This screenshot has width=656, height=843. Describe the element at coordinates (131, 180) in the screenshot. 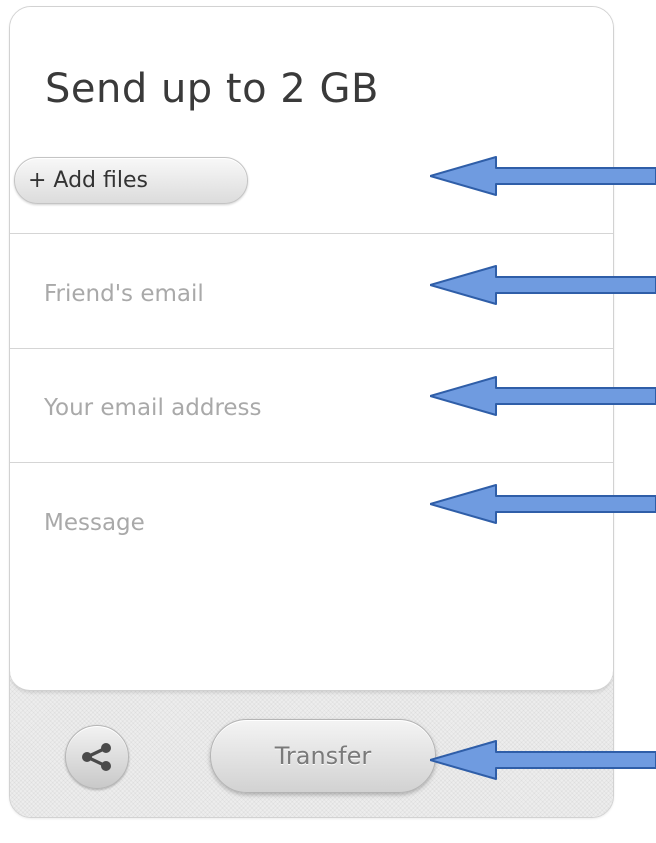

I see `add-files-button: + Add files` at that location.